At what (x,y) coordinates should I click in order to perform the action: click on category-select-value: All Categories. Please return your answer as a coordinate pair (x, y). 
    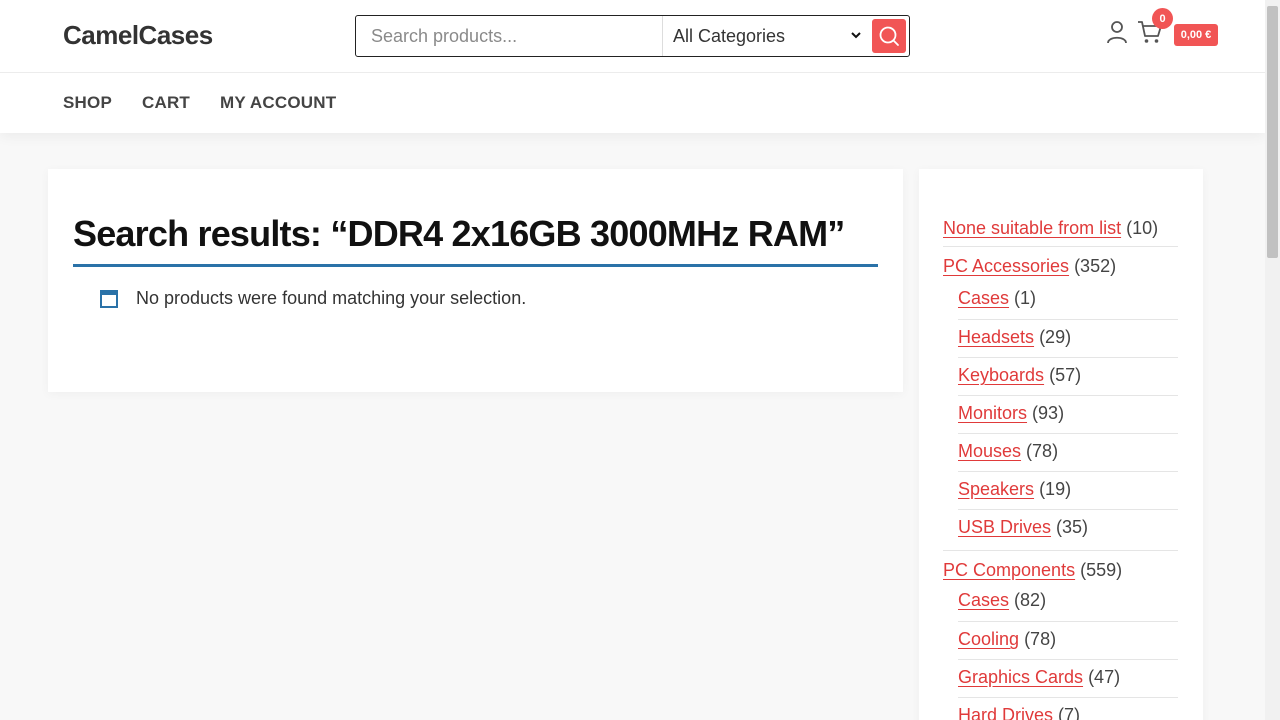
    Looking at the image, I should click on (729, 35).